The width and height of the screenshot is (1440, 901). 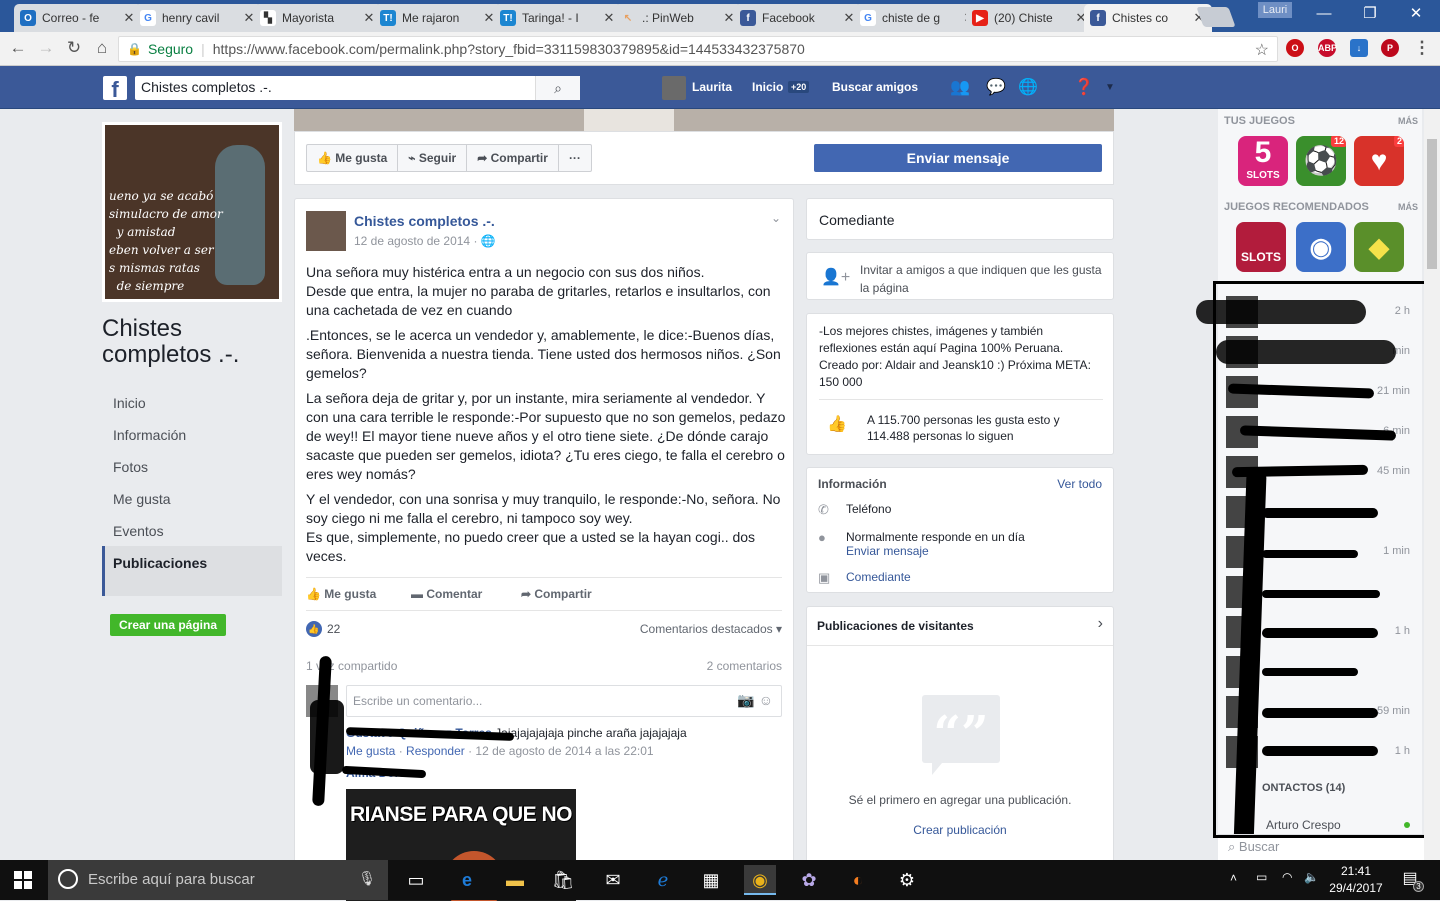 I want to click on game-candy: ♥ 2, so click(x=1379, y=161).